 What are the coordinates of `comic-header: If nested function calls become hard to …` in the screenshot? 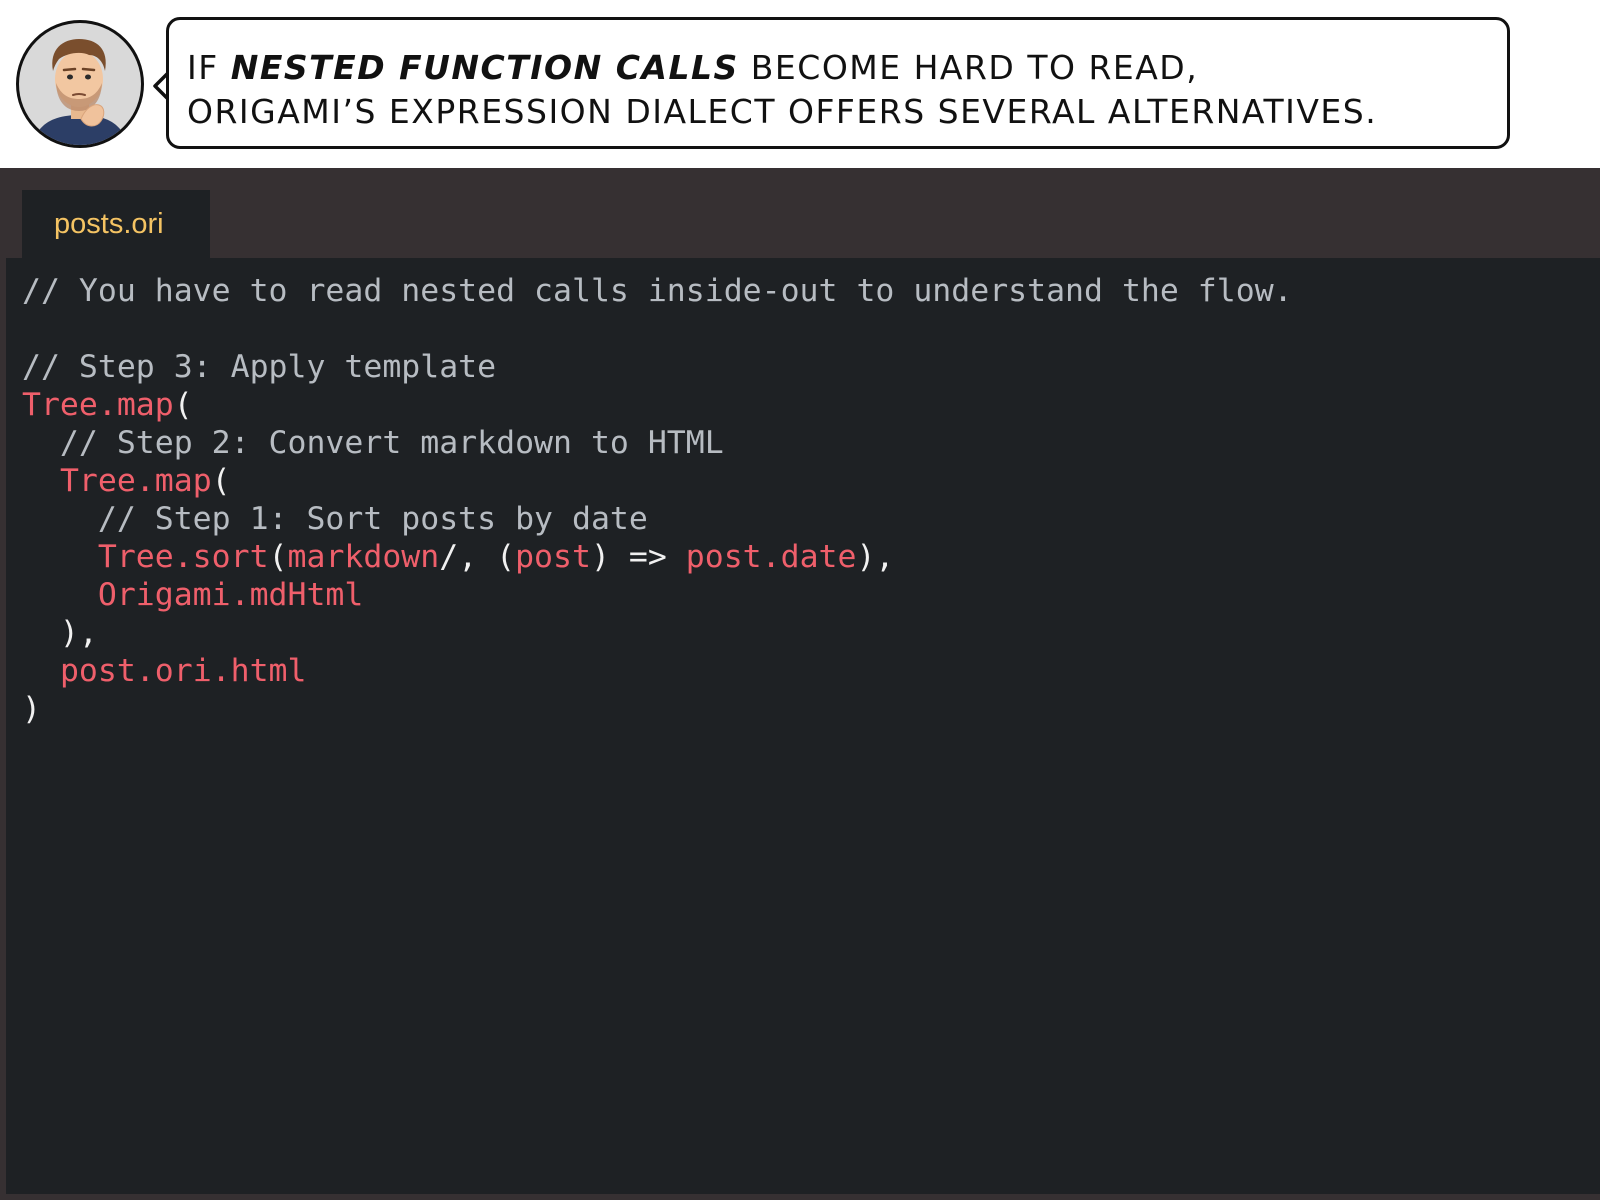 It's located at (800, 84).